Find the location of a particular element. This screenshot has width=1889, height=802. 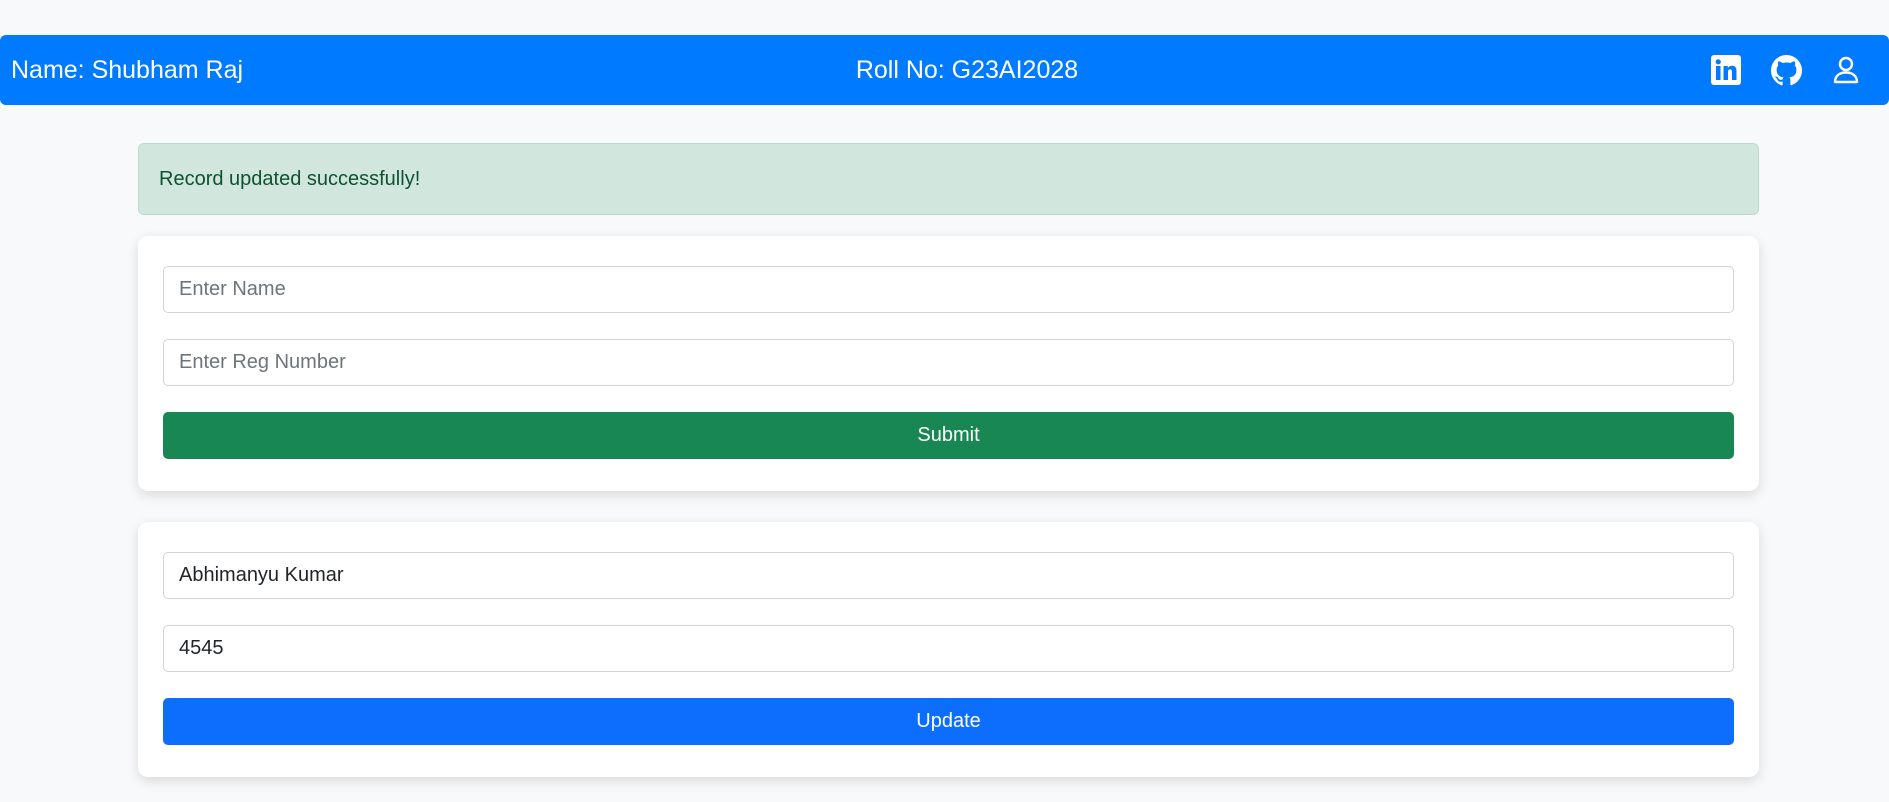

student-name: Name: Shubham Raj is located at coordinates (127, 70).